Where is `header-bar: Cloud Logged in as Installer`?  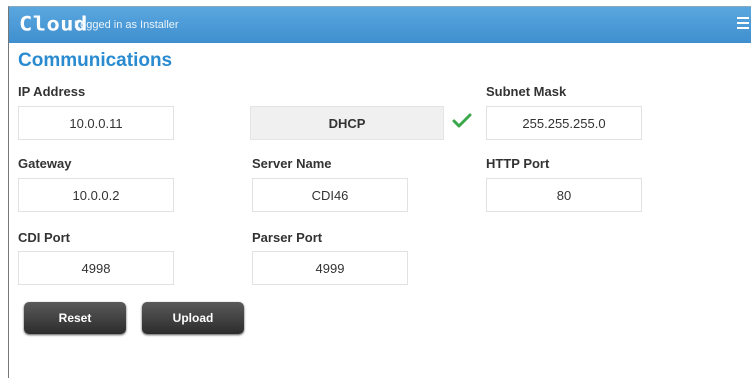 header-bar: Cloud Logged in as Installer is located at coordinates (380, 25).